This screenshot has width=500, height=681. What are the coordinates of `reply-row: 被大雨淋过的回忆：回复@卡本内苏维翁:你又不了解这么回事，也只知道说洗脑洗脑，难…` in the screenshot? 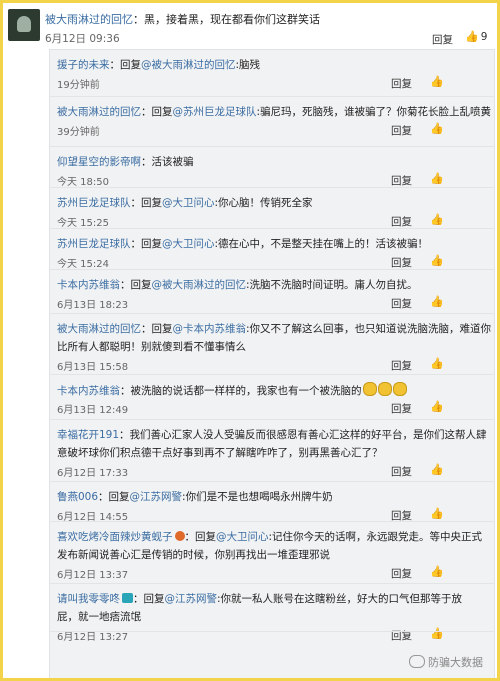 It's located at (272, 344).